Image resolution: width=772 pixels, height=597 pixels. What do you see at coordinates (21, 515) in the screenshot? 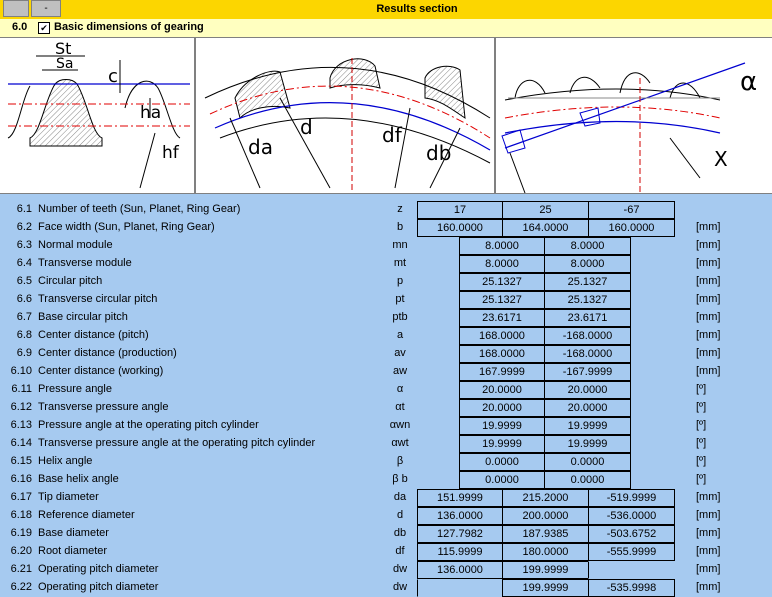
I see `row-number: 6.18` at bounding box center [21, 515].